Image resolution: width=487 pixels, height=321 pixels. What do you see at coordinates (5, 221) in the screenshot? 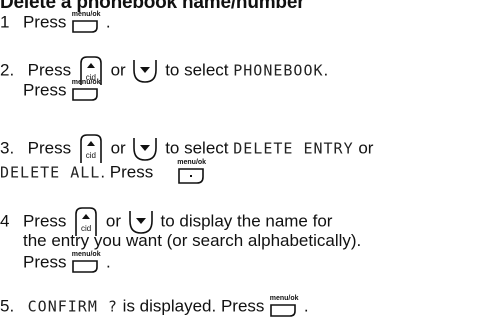
I see `step-4-number: 4` at bounding box center [5, 221].